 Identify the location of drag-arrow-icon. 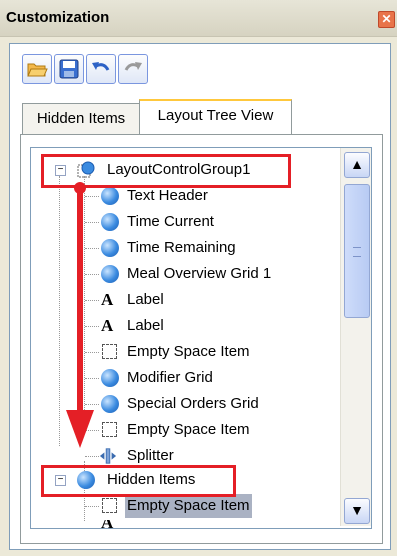
(80, 315).